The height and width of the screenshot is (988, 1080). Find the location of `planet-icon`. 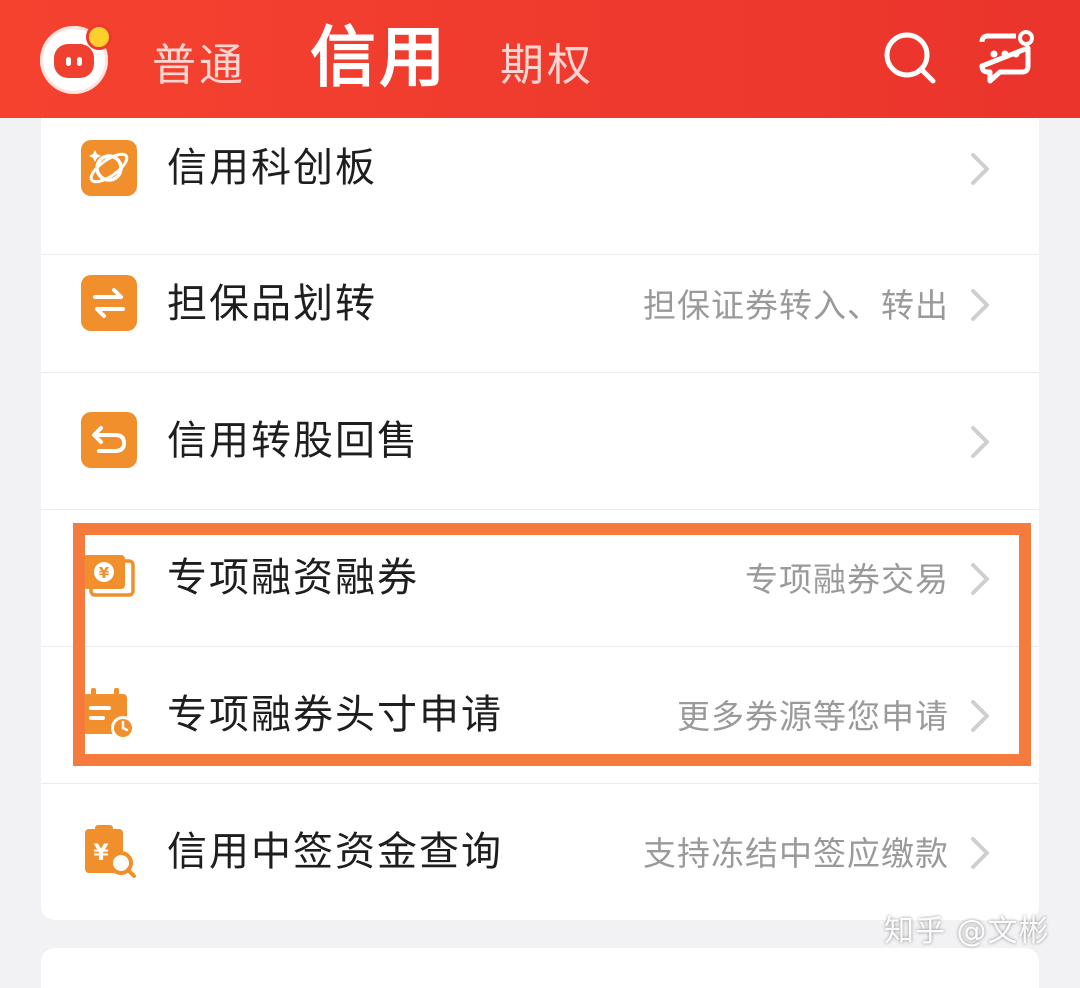

planet-icon is located at coordinates (109, 168).